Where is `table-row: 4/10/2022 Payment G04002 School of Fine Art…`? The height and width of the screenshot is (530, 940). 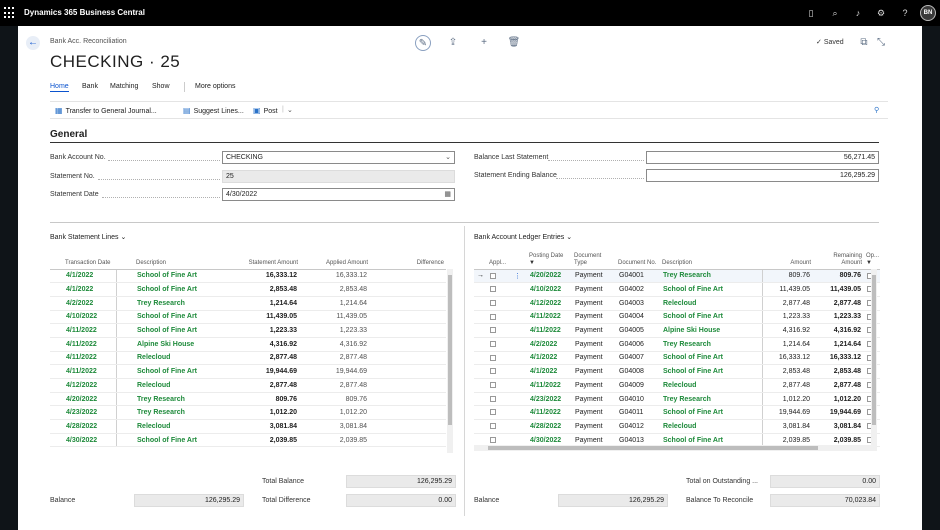 table-row: 4/10/2022 Payment G04002 School of Fine Art… is located at coordinates (677, 289).